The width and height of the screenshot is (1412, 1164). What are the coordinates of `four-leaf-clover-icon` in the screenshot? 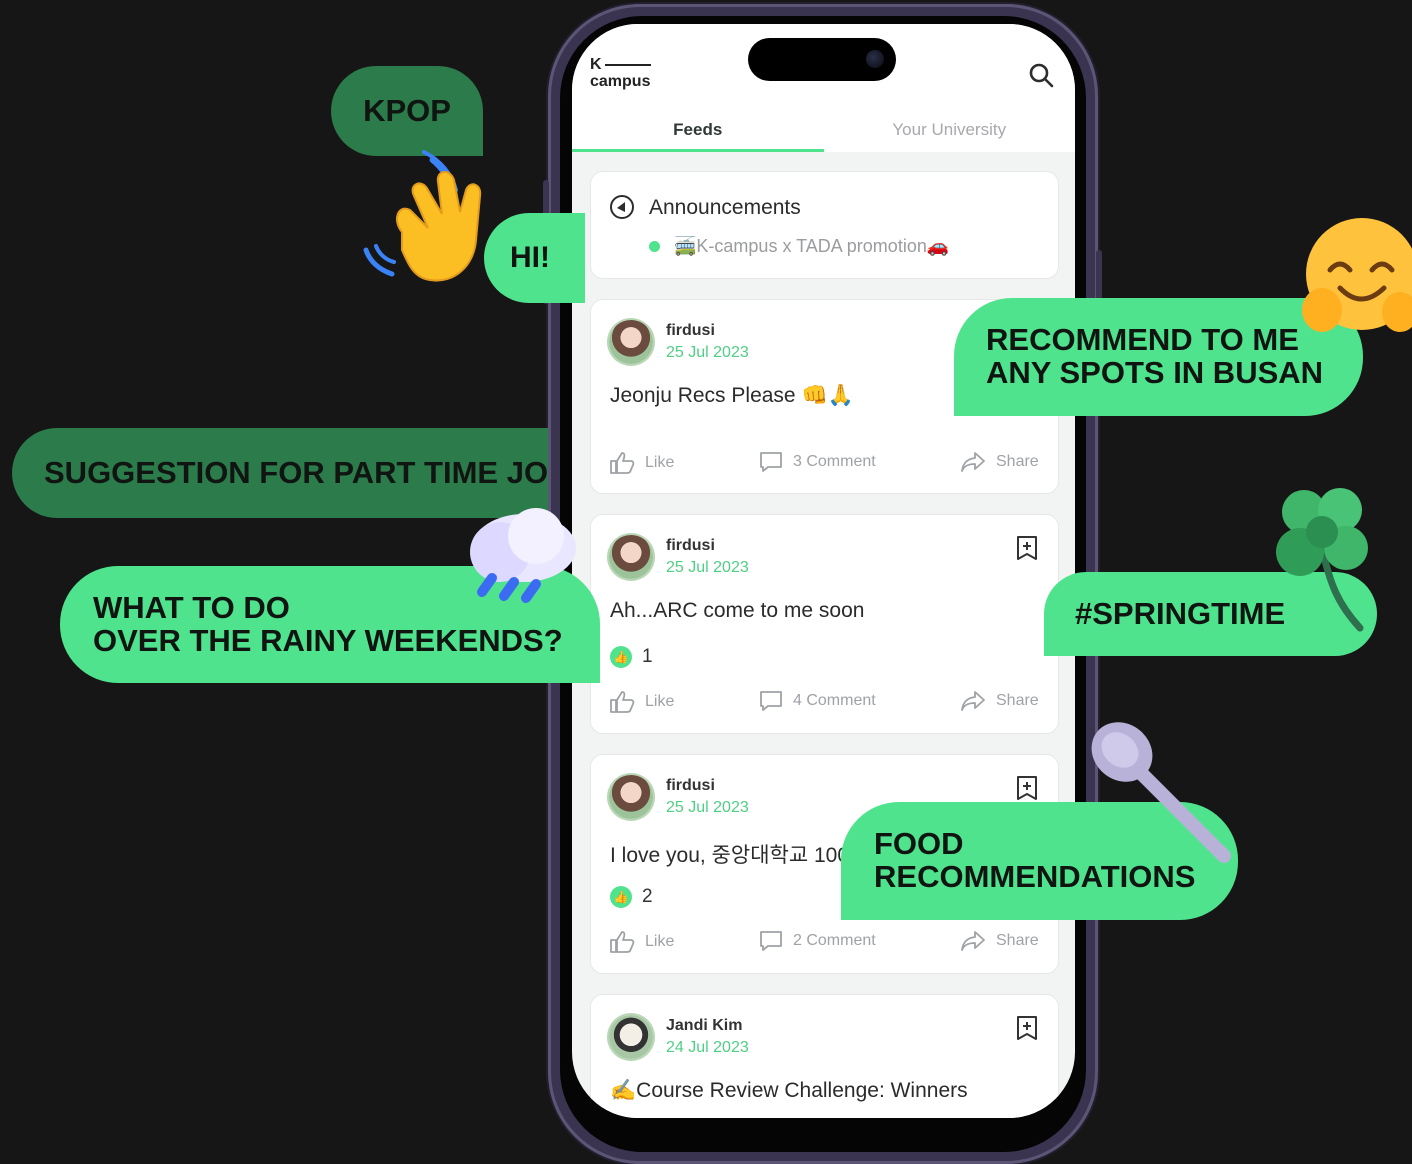 It's located at (1322, 560).